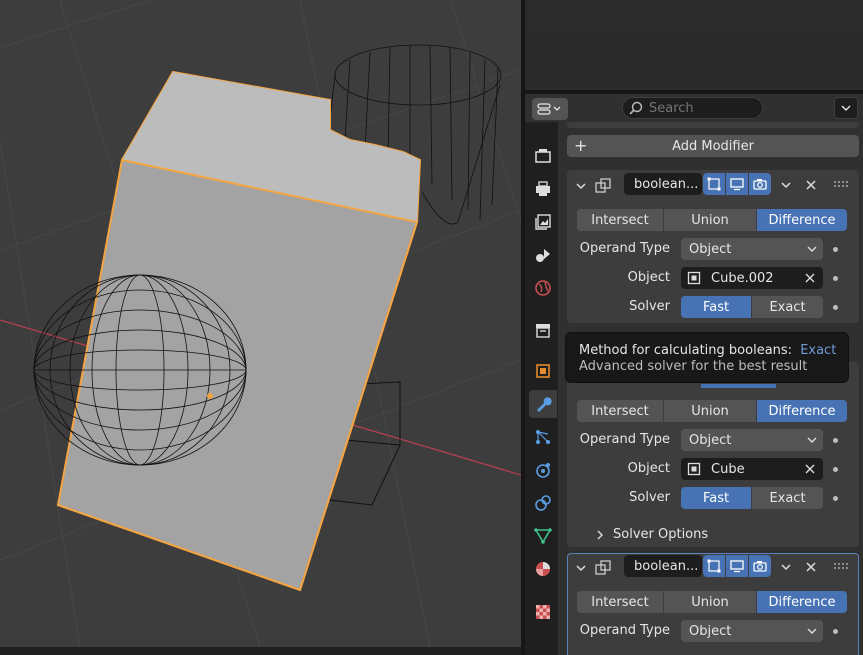 This screenshot has width=863, height=655. I want to click on object-origin, so click(210, 396).